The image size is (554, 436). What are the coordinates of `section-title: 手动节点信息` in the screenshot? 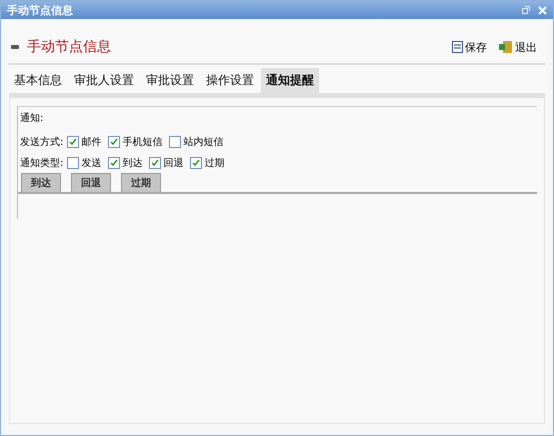 It's located at (69, 47).